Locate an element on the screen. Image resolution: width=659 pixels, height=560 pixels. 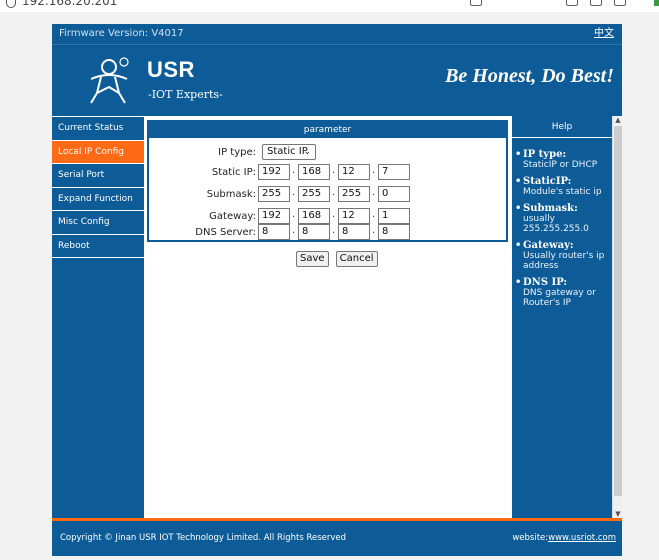
nav-item-expand-function: Expand Function is located at coordinates (98, 199).